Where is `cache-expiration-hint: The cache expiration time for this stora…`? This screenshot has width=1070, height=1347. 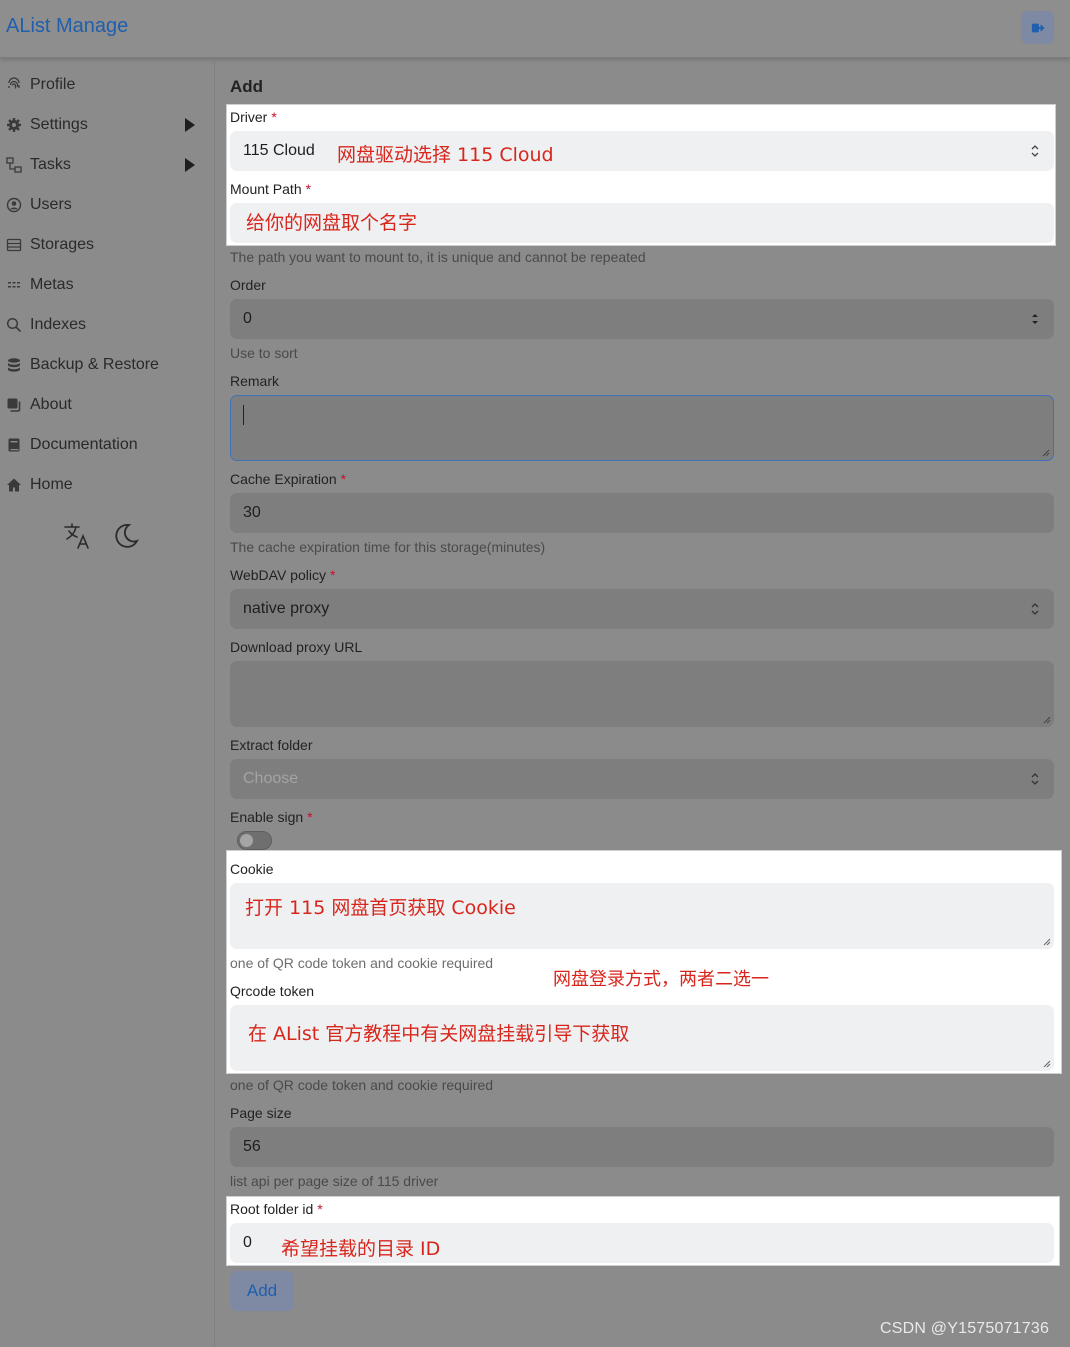
cache-expiration-hint: The cache expiration time for this stora… is located at coordinates (388, 547).